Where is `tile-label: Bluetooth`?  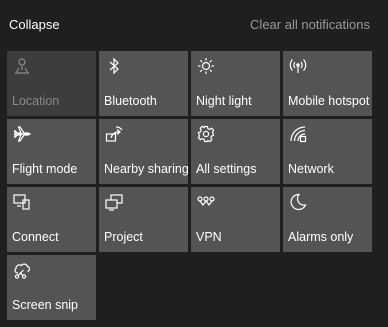
tile-label: Bluetooth is located at coordinates (130, 101).